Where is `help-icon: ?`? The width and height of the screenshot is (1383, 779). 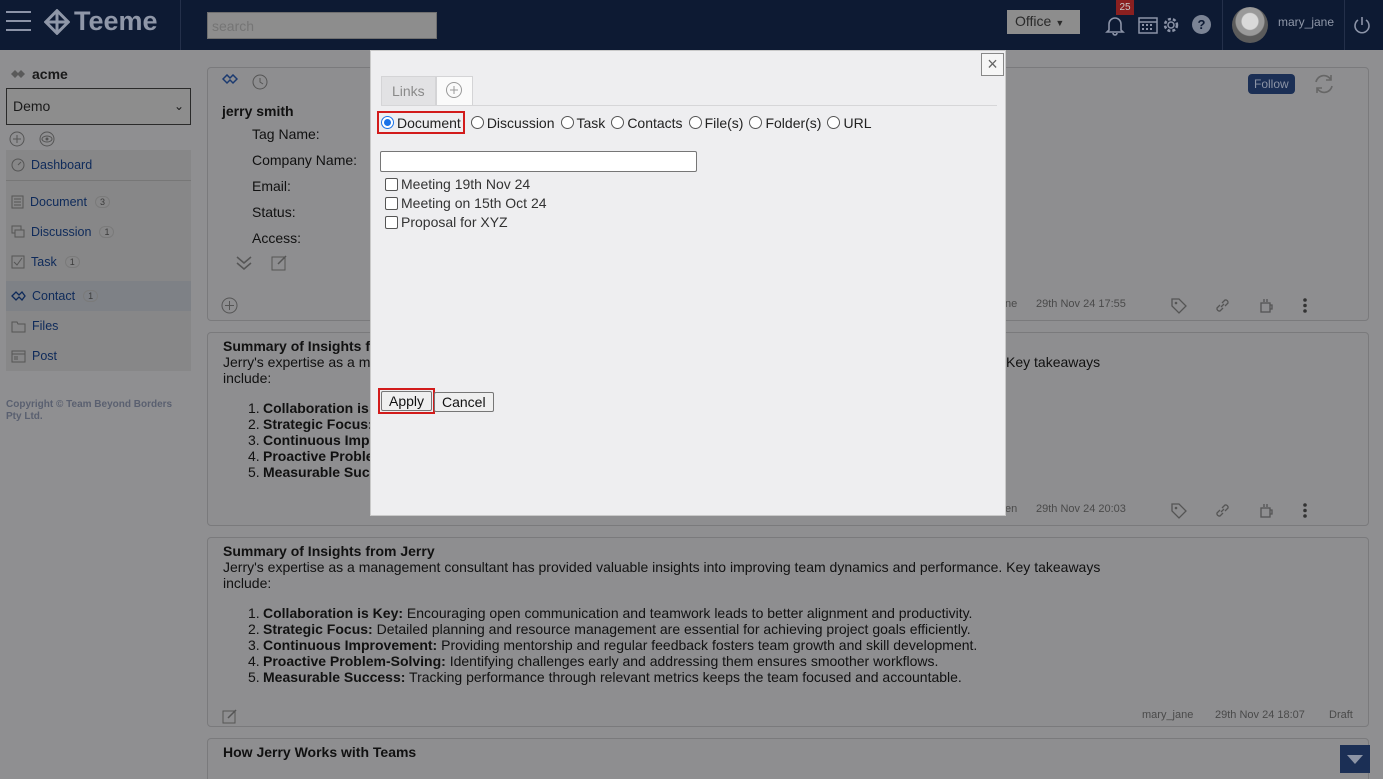 help-icon: ? is located at coordinates (1201, 24).